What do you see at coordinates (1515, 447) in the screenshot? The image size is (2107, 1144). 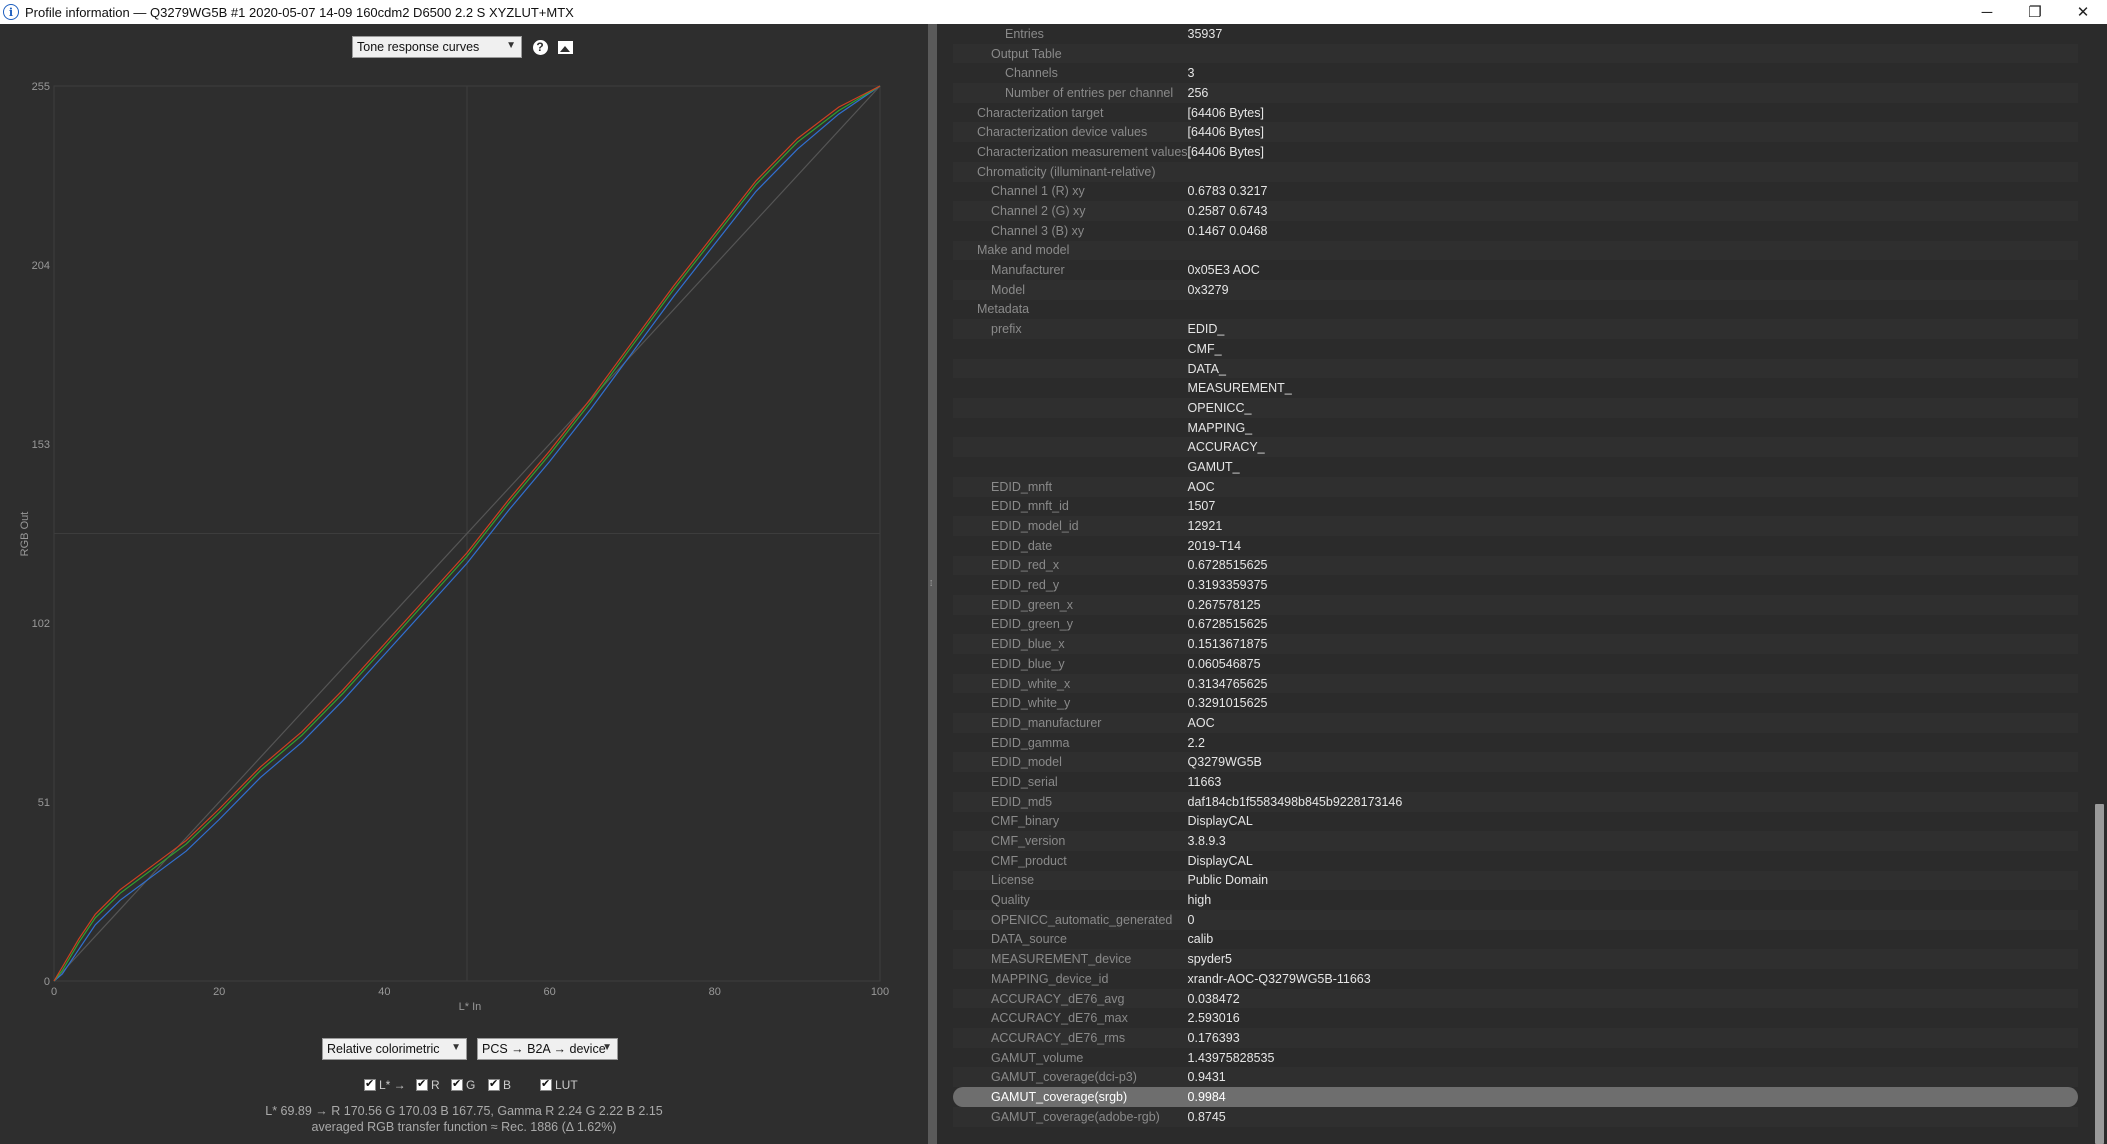 I see `property-row: ACCURACY_` at bounding box center [1515, 447].